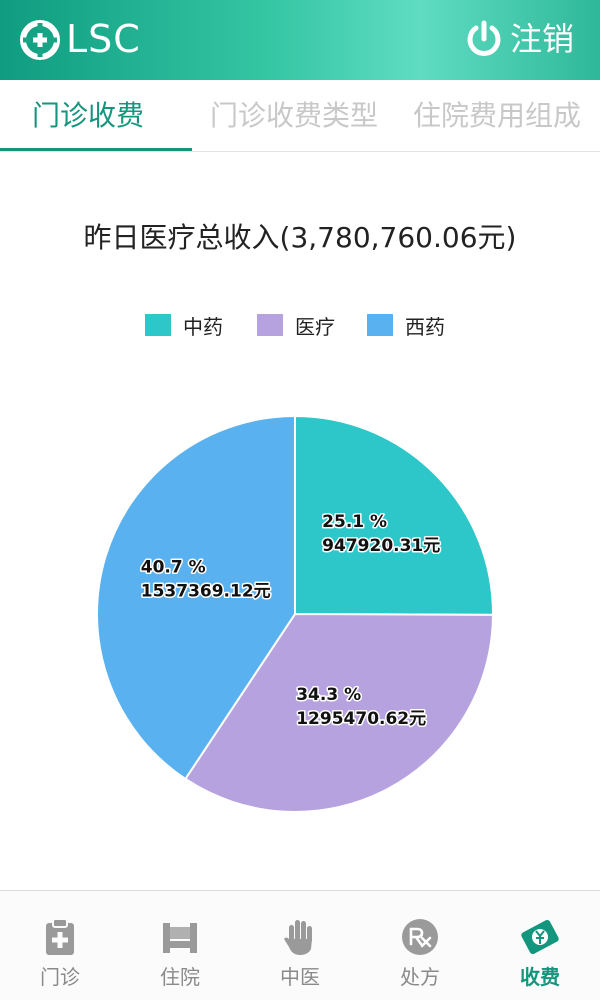  Describe the element at coordinates (540, 977) in the screenshot. I see `nav-label: 收费` at that location.